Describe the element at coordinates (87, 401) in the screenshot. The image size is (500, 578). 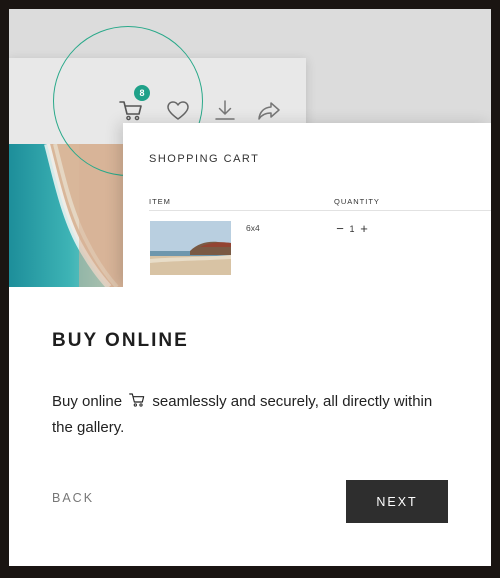
I see `description-start: Buy online` at that location.